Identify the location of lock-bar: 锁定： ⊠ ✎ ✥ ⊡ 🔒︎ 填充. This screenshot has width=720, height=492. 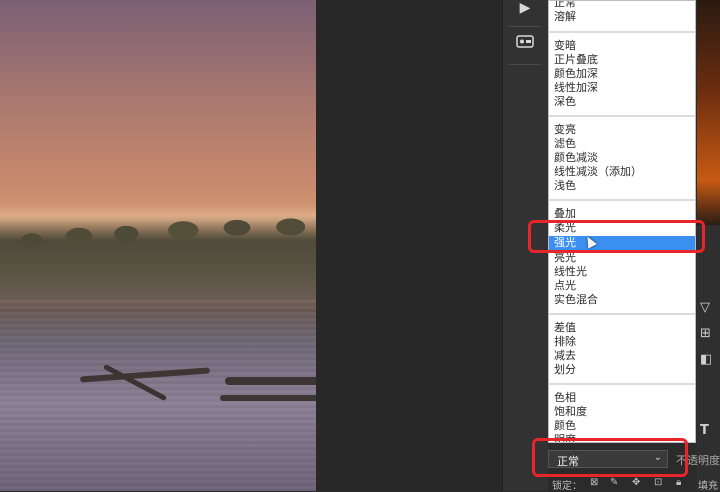
(634, 484).